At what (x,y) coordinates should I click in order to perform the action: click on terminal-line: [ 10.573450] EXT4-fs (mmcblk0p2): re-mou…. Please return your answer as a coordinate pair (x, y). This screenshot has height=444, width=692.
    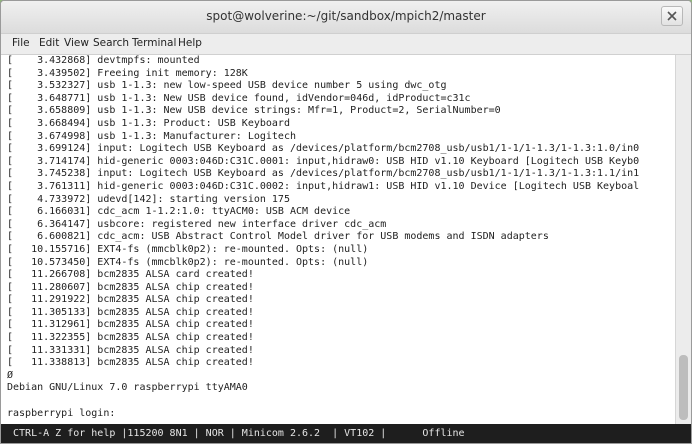
    Looking at the image, I should click on (188, 262).